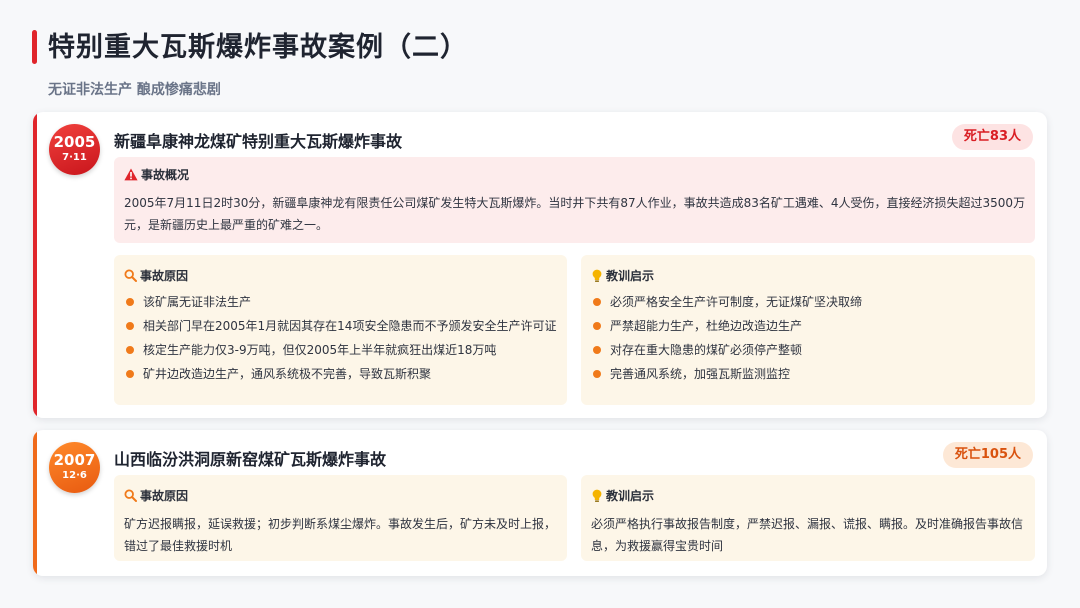 This screenshot has height=608, width=1080. What do you see at coordinates (258, 47) in the screenshot?
I see `page-title: 特别重大瓦斯爆炸事故案例（二）` at bounding box center [258, 47].